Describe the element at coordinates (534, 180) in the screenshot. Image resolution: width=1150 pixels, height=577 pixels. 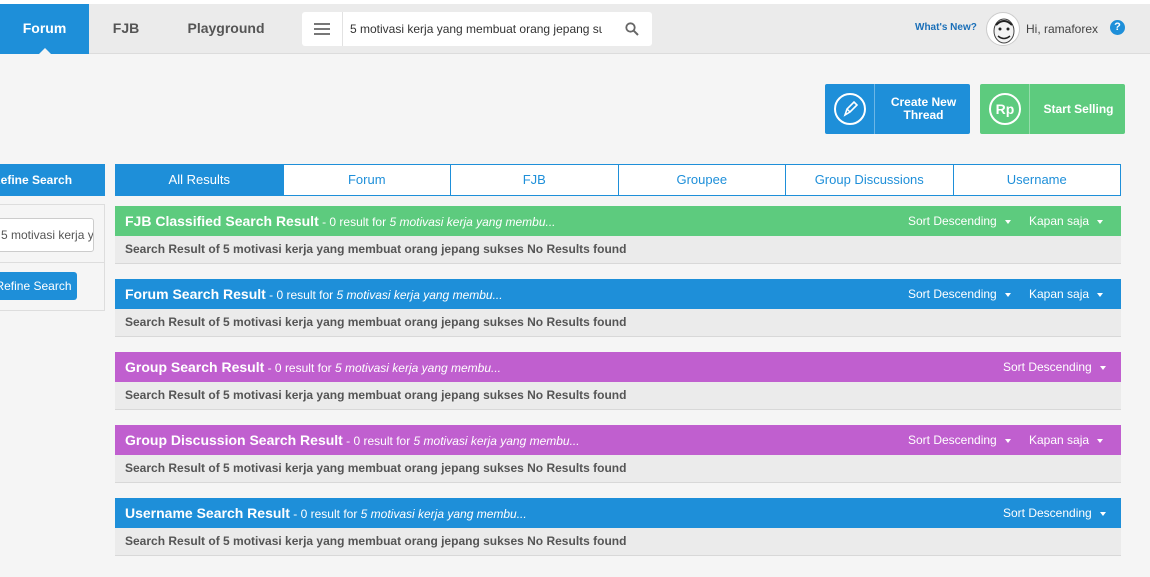
I see `tab-fjb: FJB` at that location.